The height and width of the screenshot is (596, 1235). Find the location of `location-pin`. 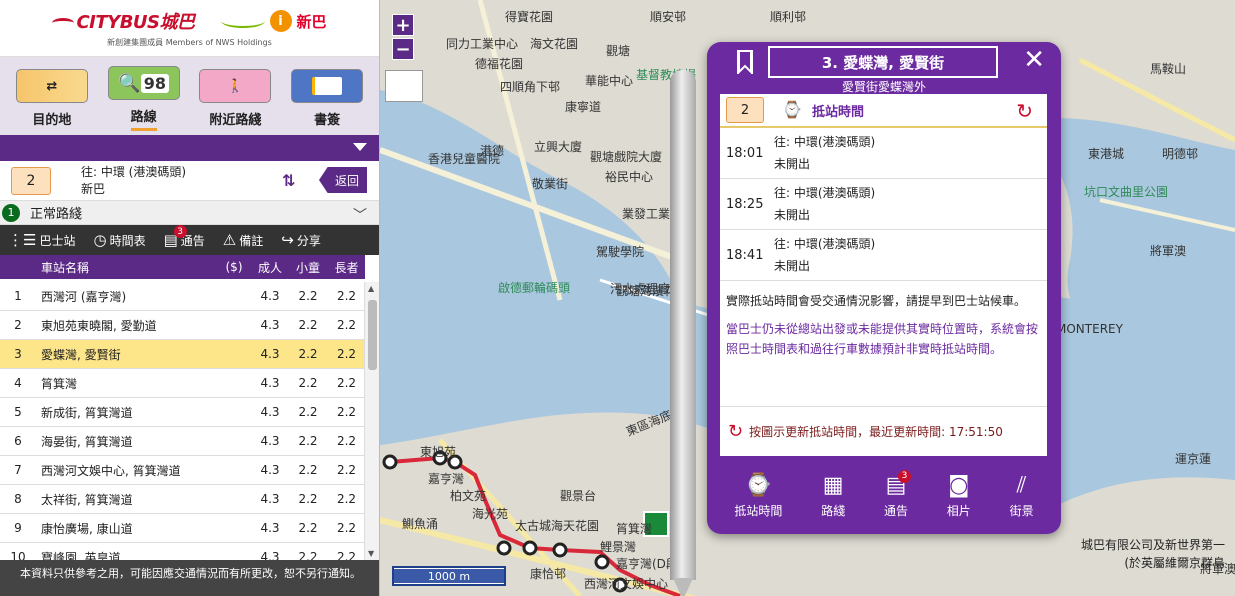

location-pin is located at coordinates (683, 333).